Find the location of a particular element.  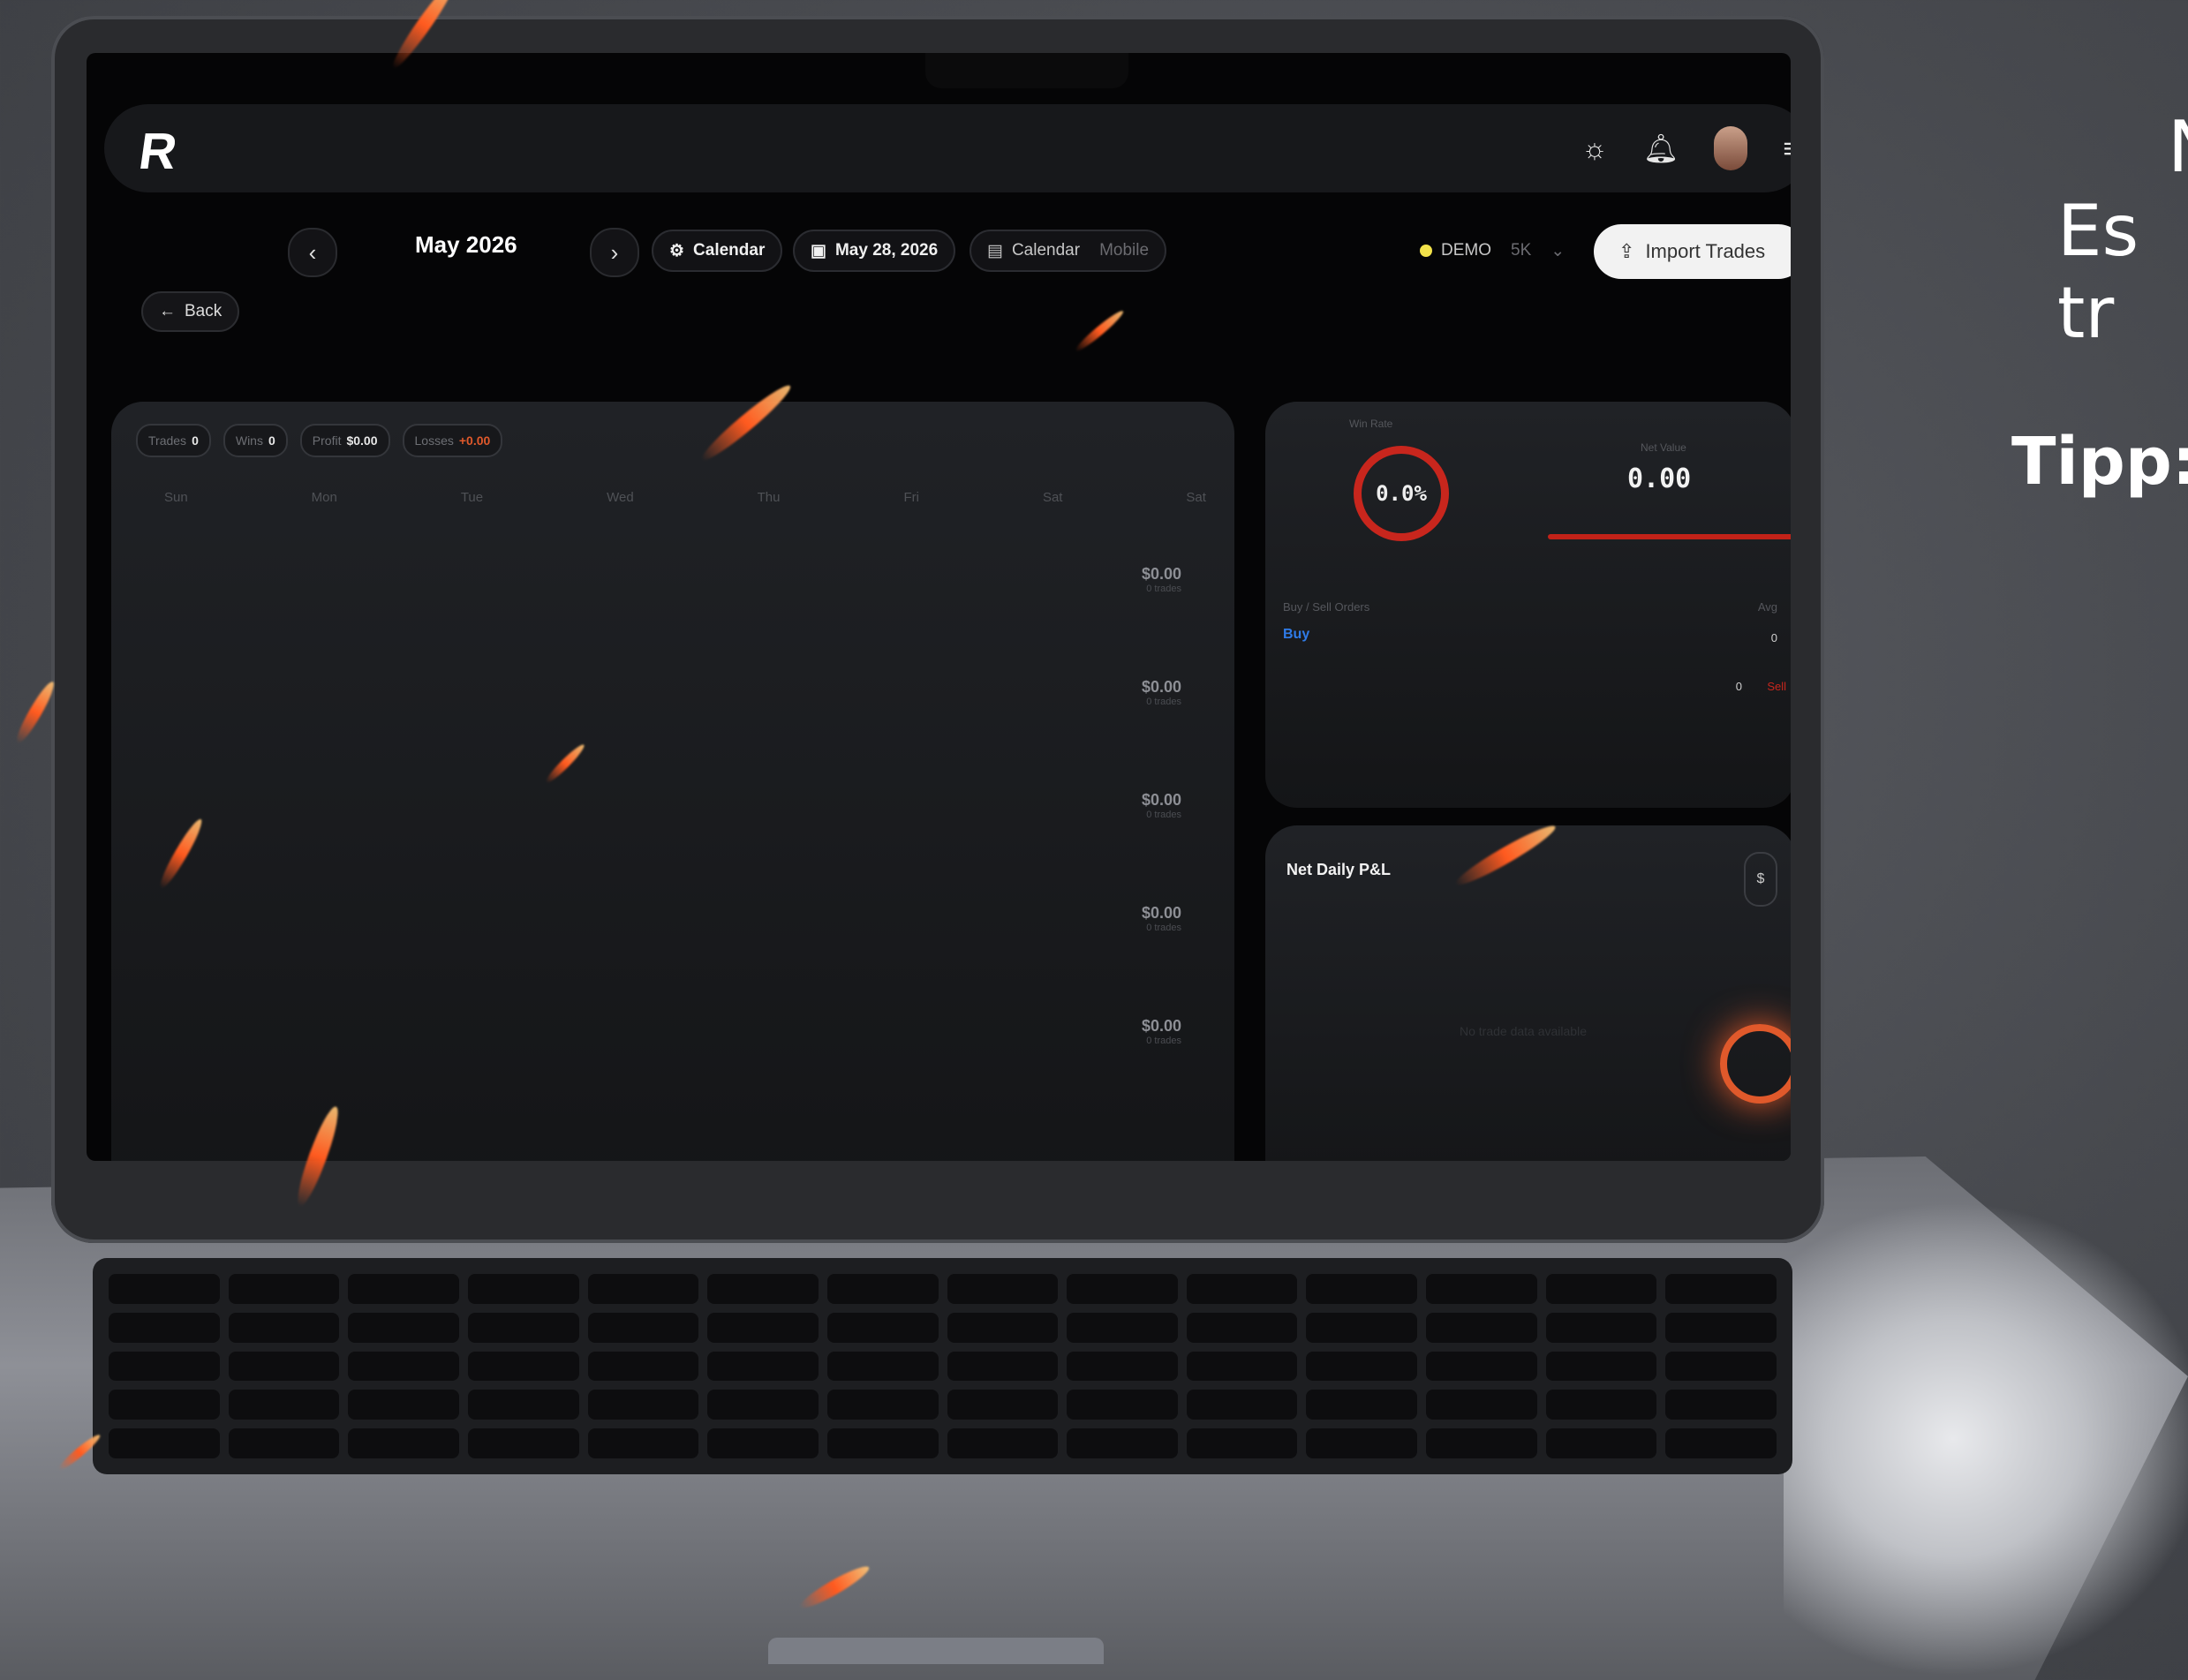

header-actions: ☼ 🔔︎ ≡ is located at coordinates (1686, 148).